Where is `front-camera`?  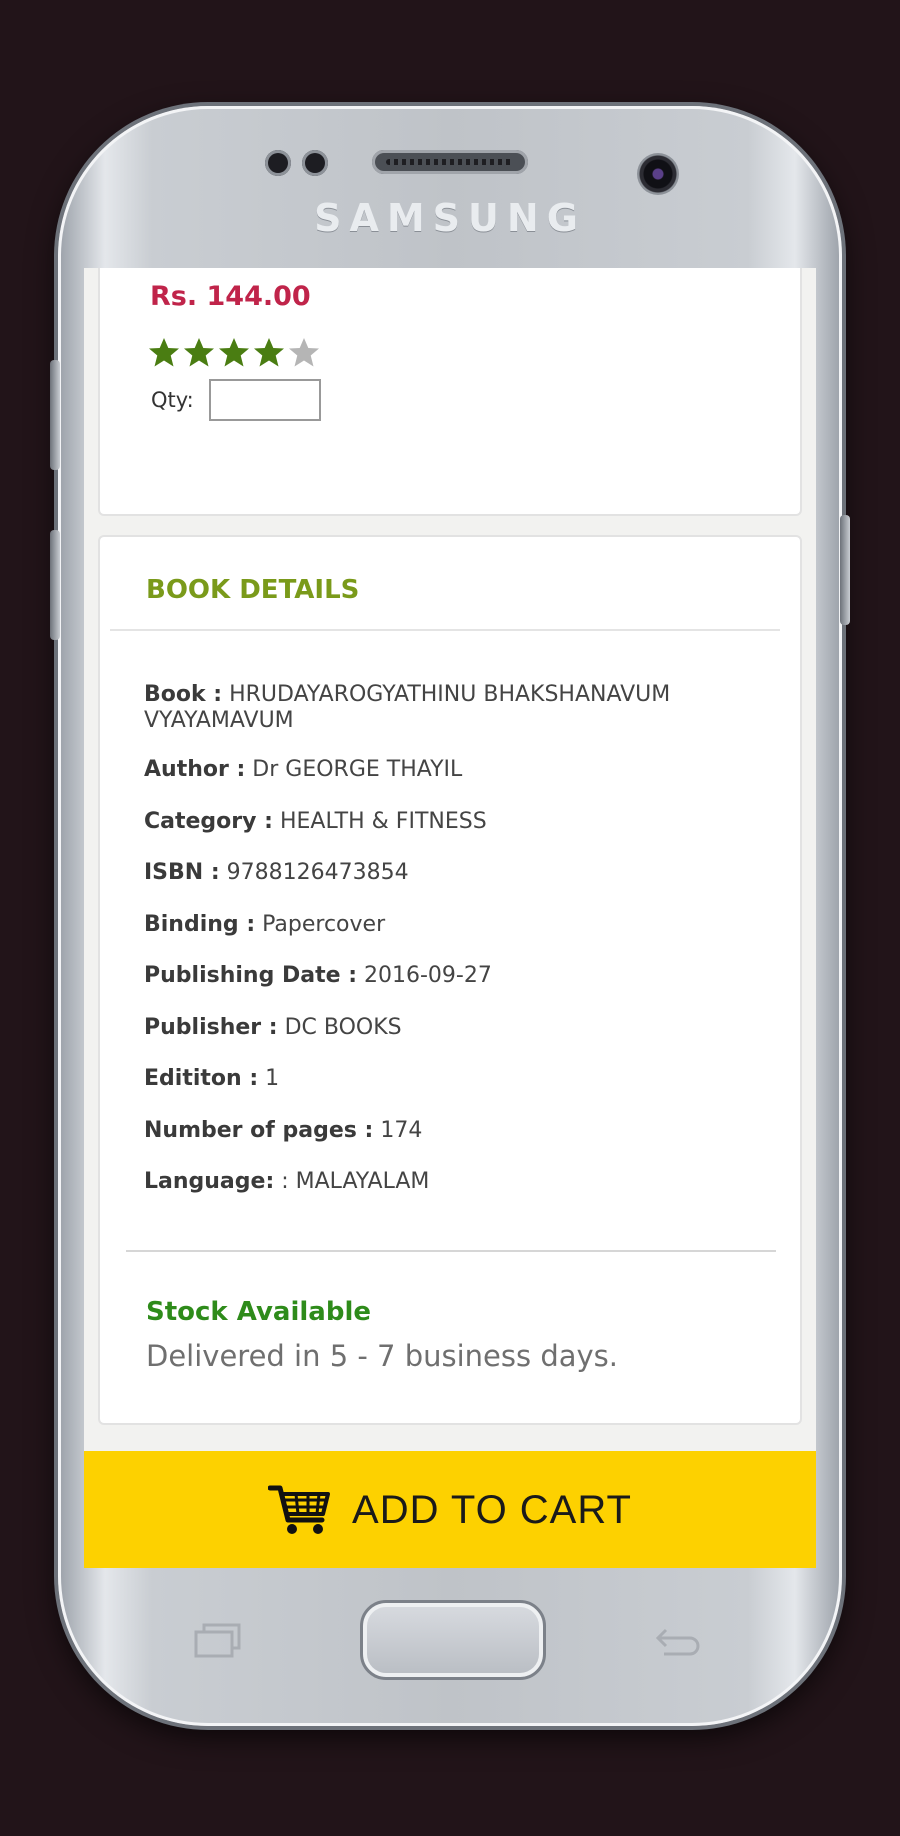
front-camera is located at coordinates (658, 174).